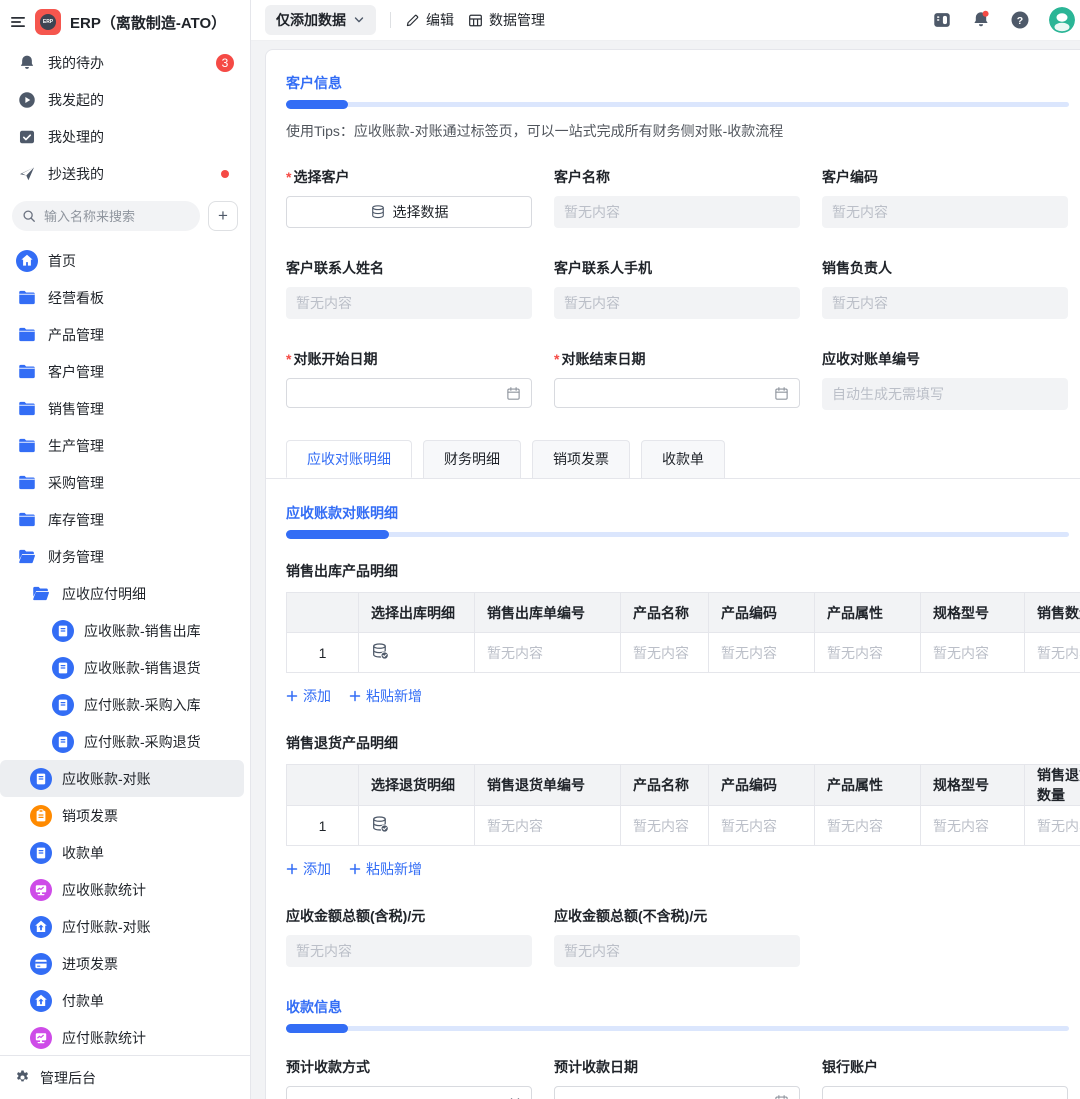 This screenshot has height=1099, width=1080. I want to click on sidebar-item-label: 销项发票, so click(90, 815).